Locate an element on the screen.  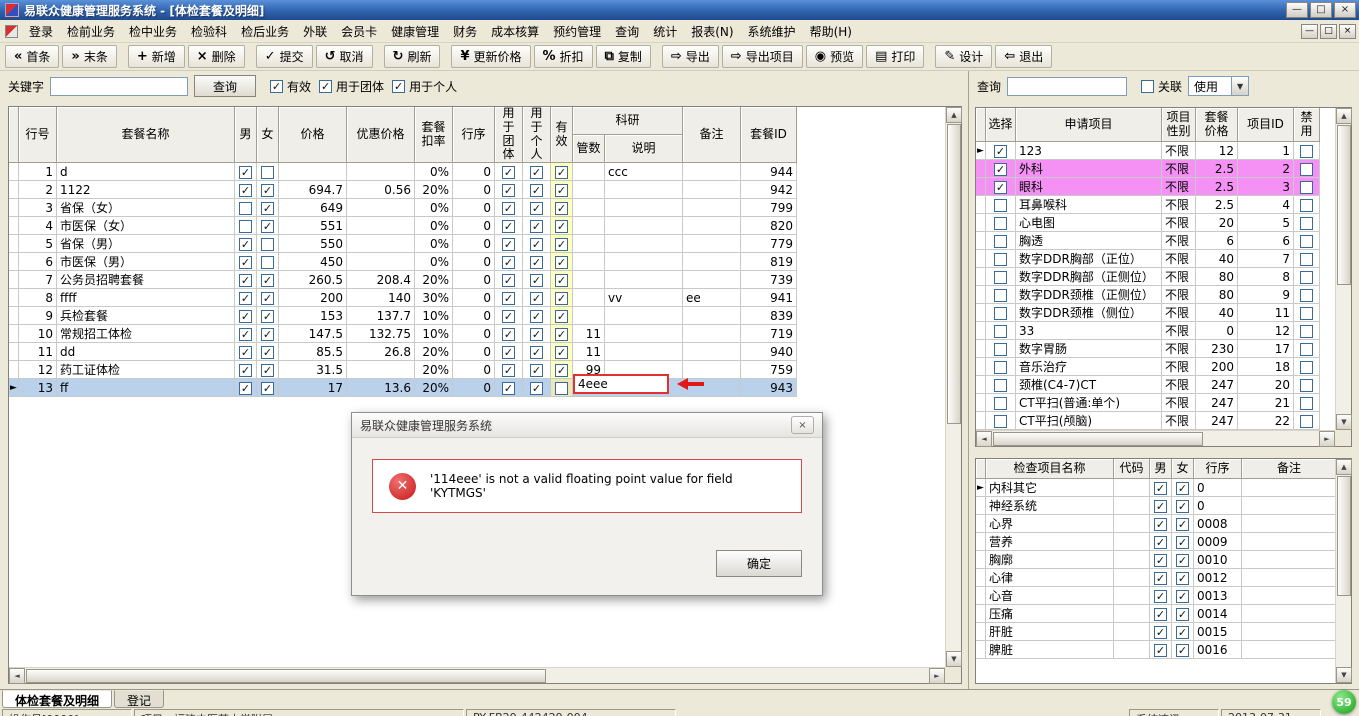
dialog-title-bar: 易联众健康管理服务系统 × is located at coordinates (587, 425).